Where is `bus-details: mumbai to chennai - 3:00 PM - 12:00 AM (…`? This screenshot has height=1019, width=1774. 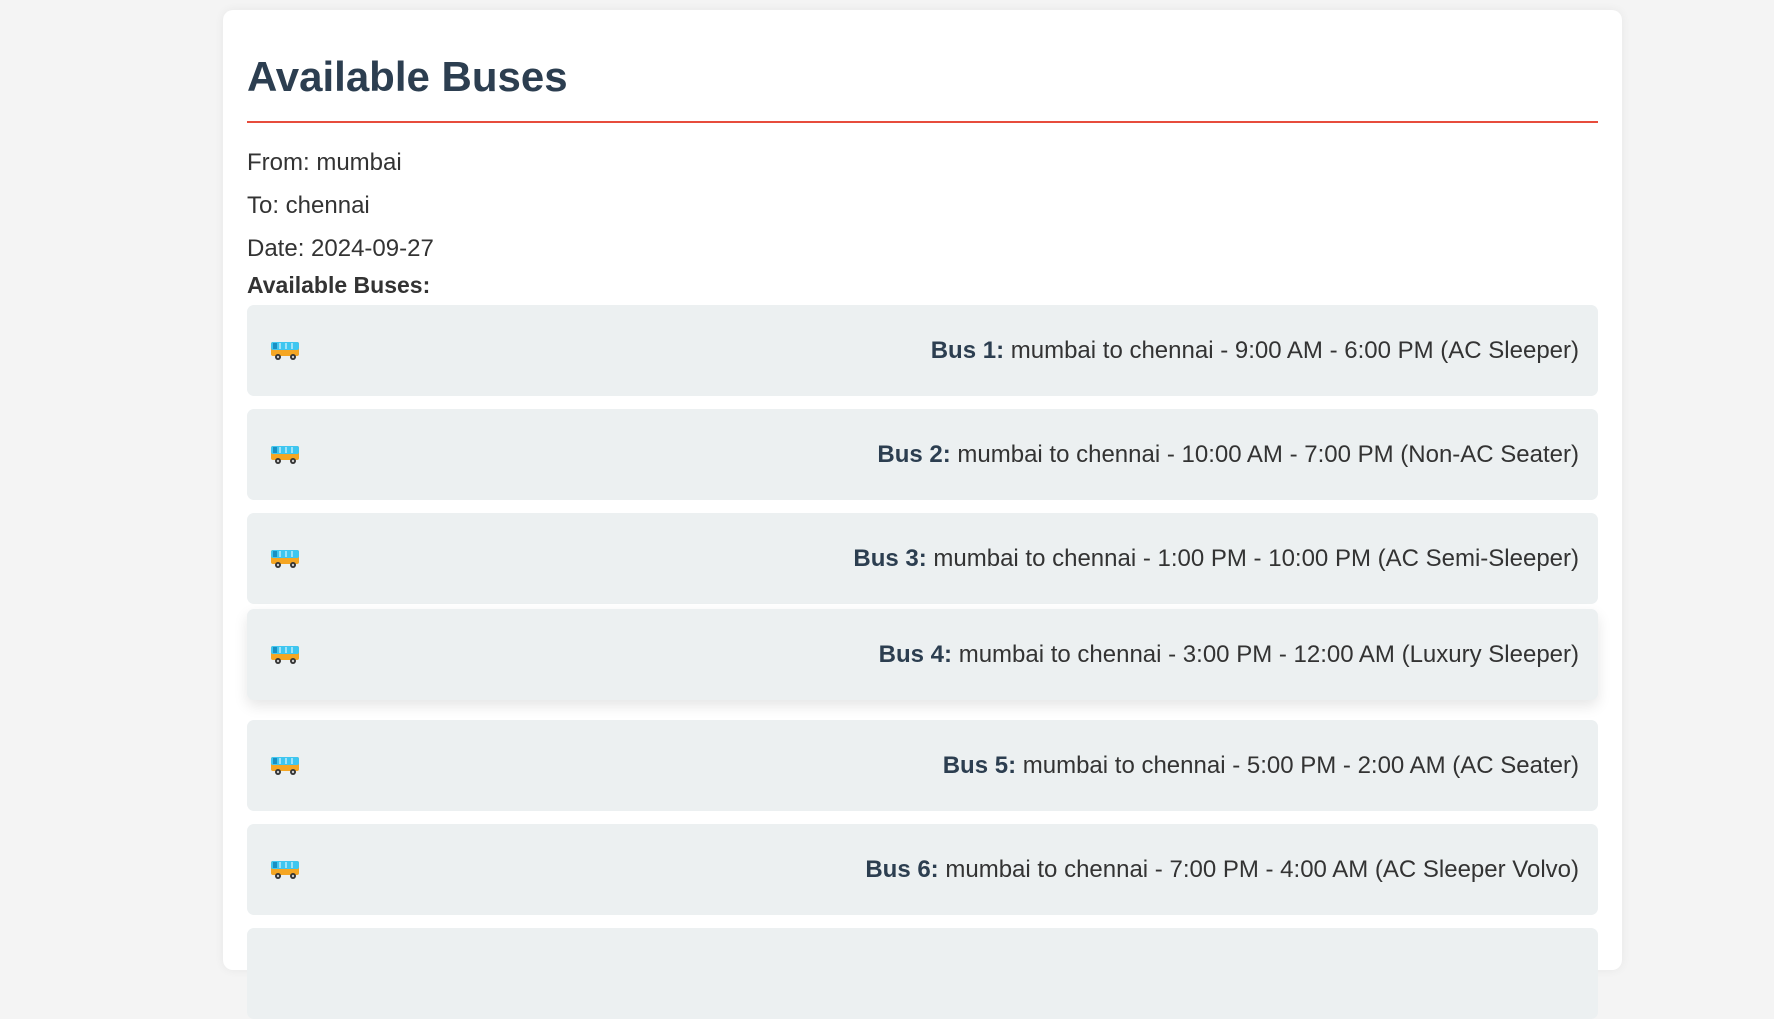
bus-details: mumbai to chennai - 3:00 PM - 12:00 AM (… is located at coordinates (1265, 654).